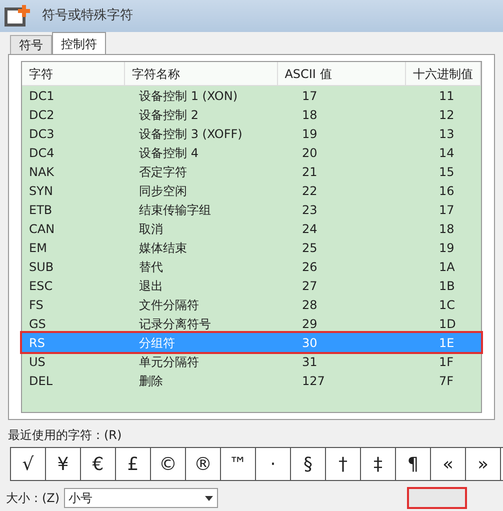  Describe the element at coordinates (169, 305) in the screenshot. I see `table-cell-text: 文件分隔符` at that location.